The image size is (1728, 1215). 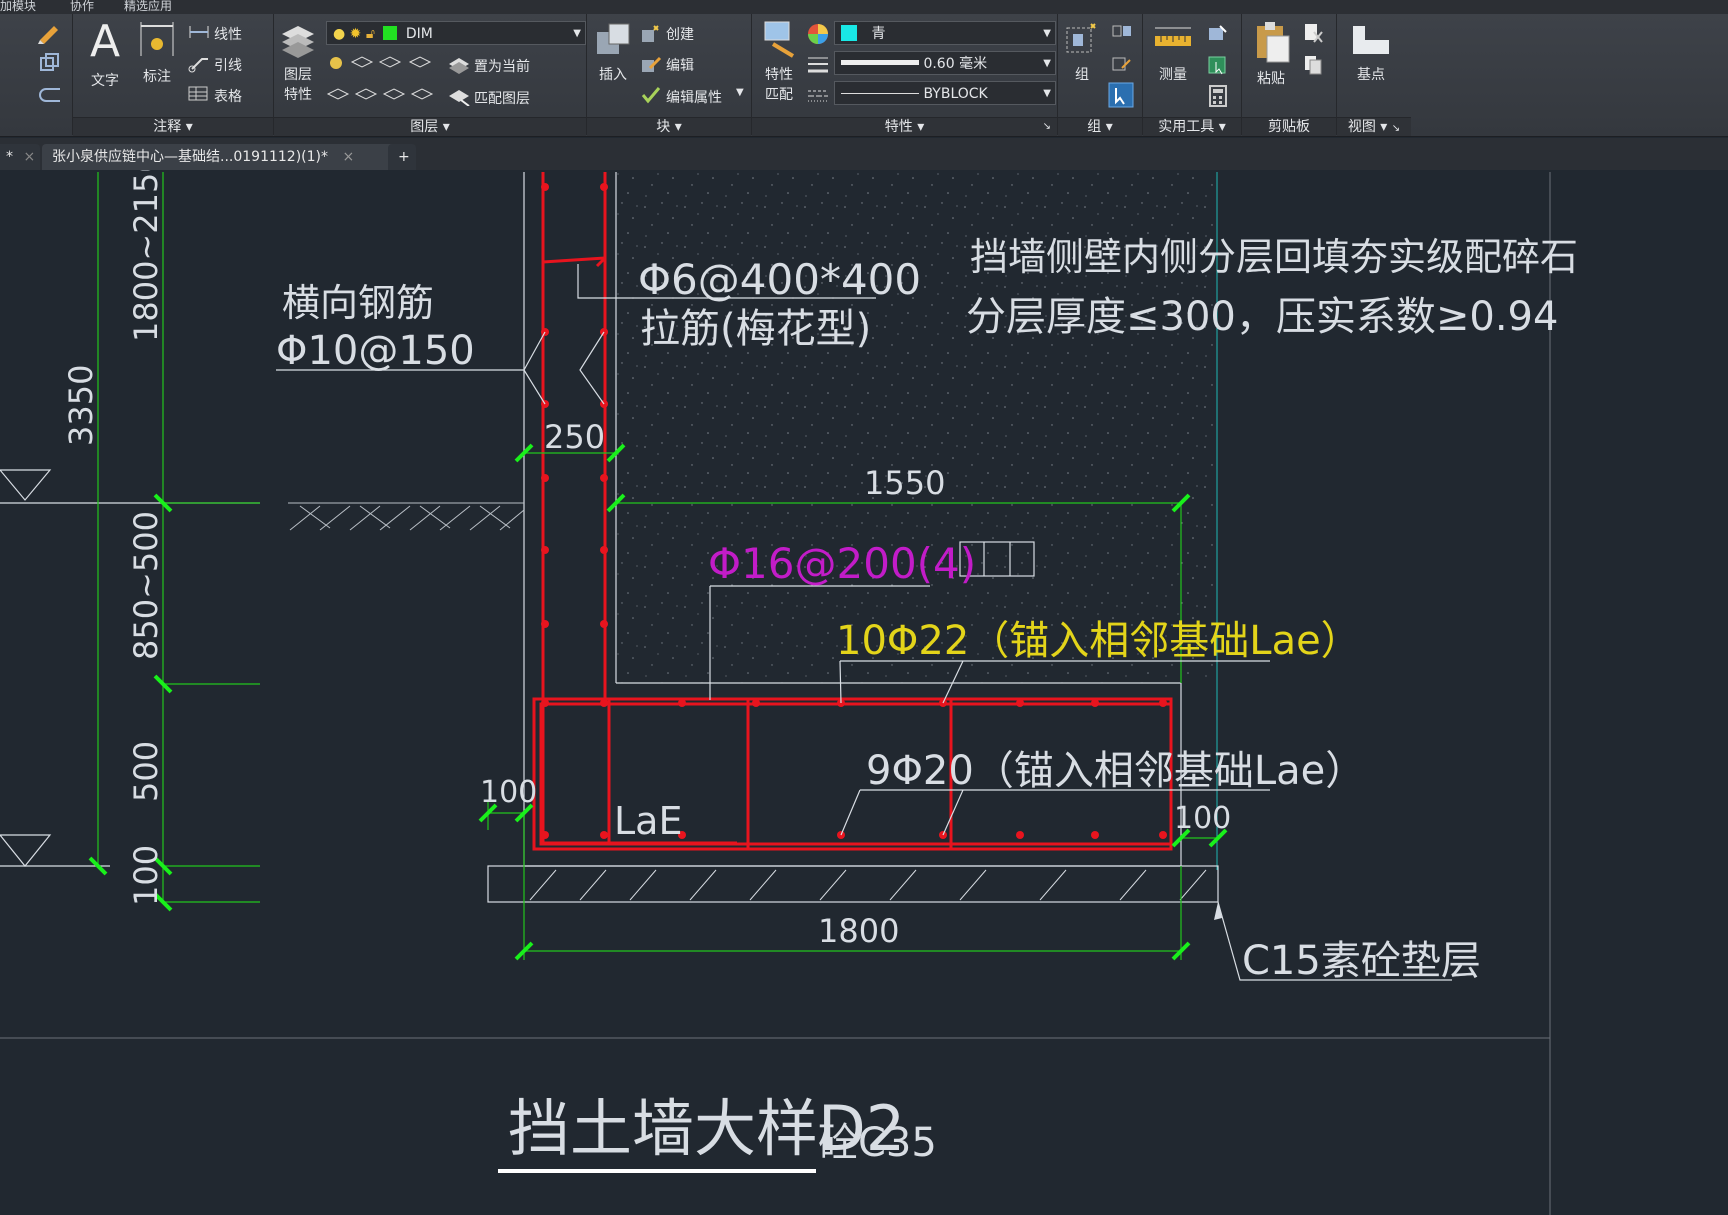 I want to click on layer-color-swatch, so click(x=390, y=33).